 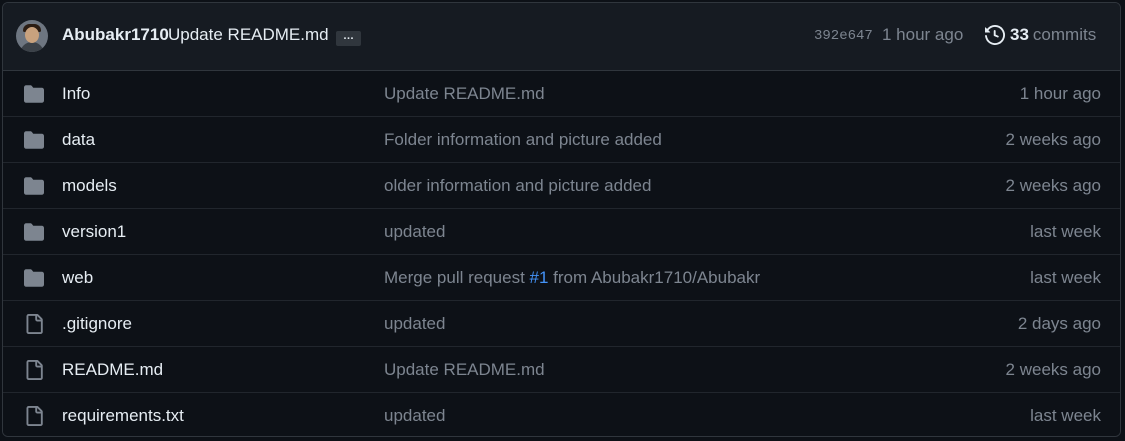 What do you see at coordinates (78, 140) in the screenshot?
I see `file-name-link: data` at bounding box center [78, 140].